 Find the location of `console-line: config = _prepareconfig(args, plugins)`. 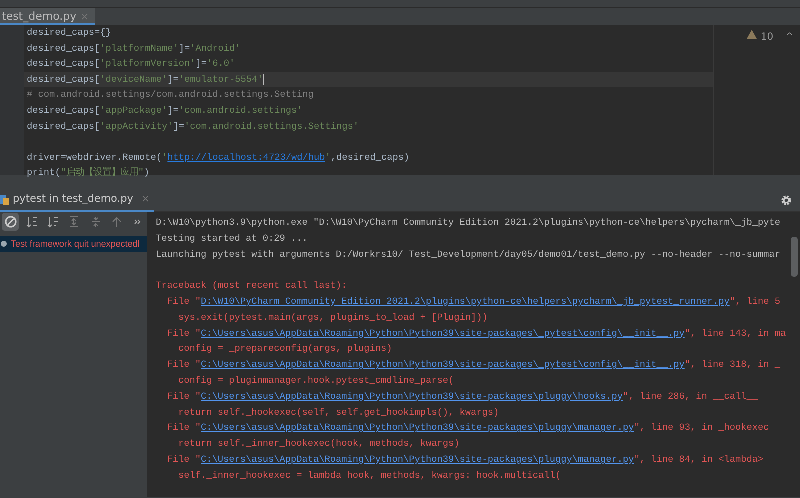

console-line: config = _prepareconfig(args, plugins) is located at coordinates (285, 348).